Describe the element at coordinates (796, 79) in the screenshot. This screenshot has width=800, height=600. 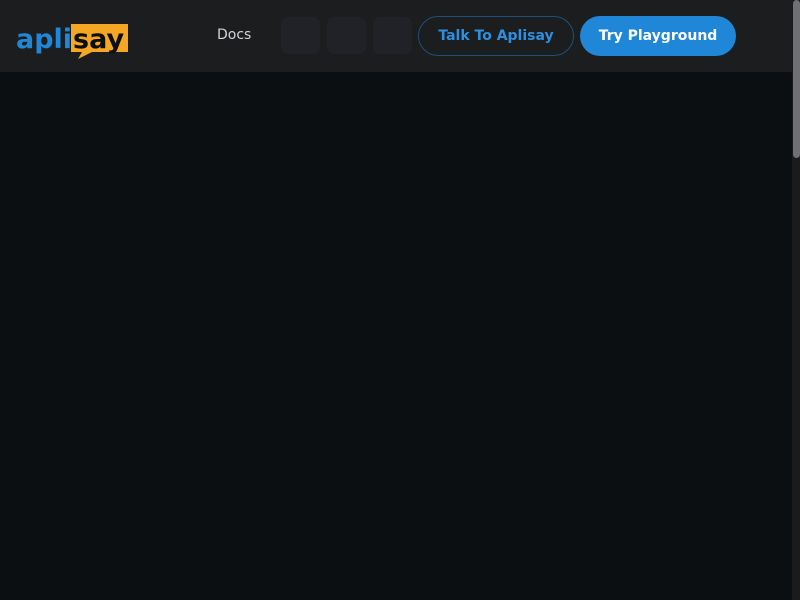
I see `scrollbar-thumb` at that location.